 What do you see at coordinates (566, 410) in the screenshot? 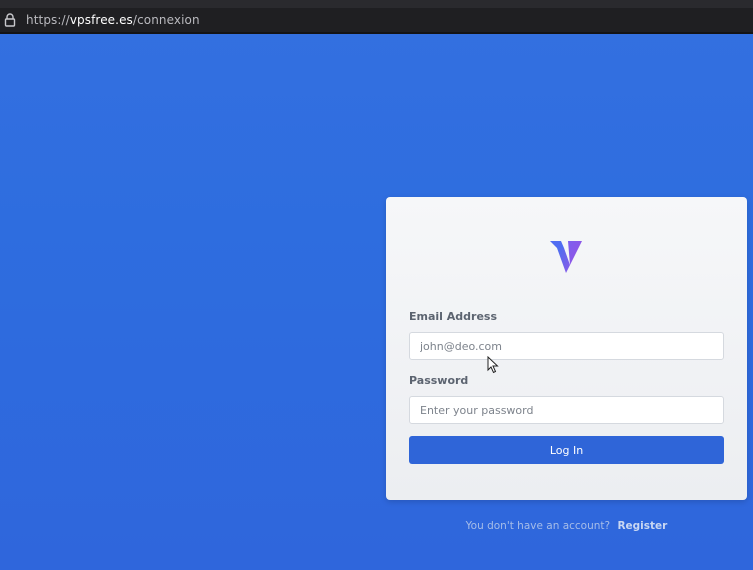
I see `password-input` at bounding box center [566, 410].